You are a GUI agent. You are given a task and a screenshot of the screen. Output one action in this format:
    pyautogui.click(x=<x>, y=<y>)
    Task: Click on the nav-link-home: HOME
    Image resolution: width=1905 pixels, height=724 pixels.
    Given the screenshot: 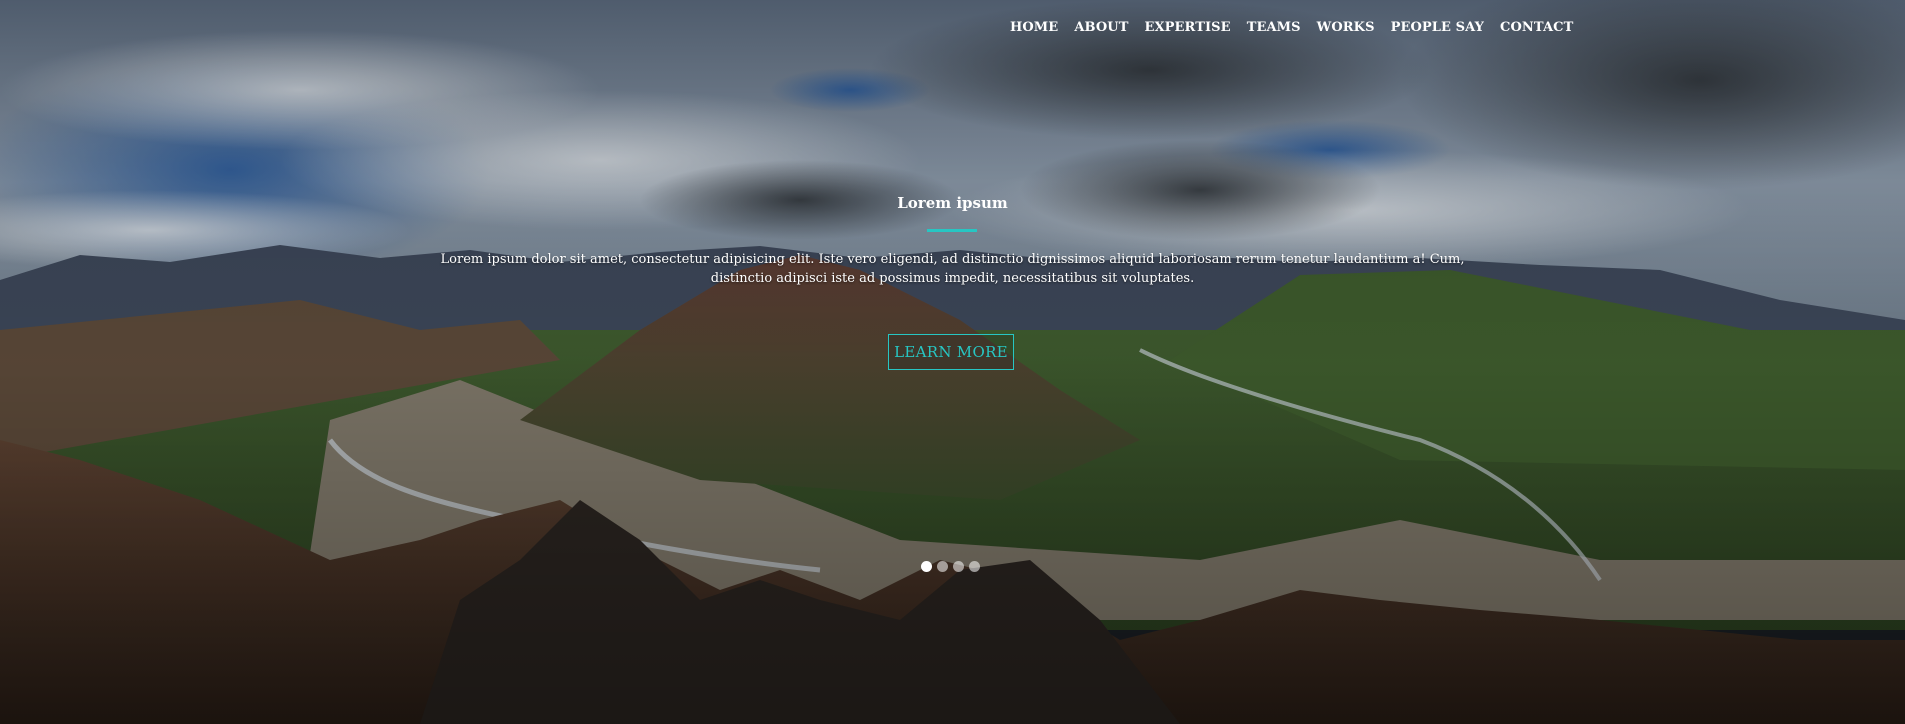 What is the action you would take?
    pyautogui.click(x=1034, y=28)
    